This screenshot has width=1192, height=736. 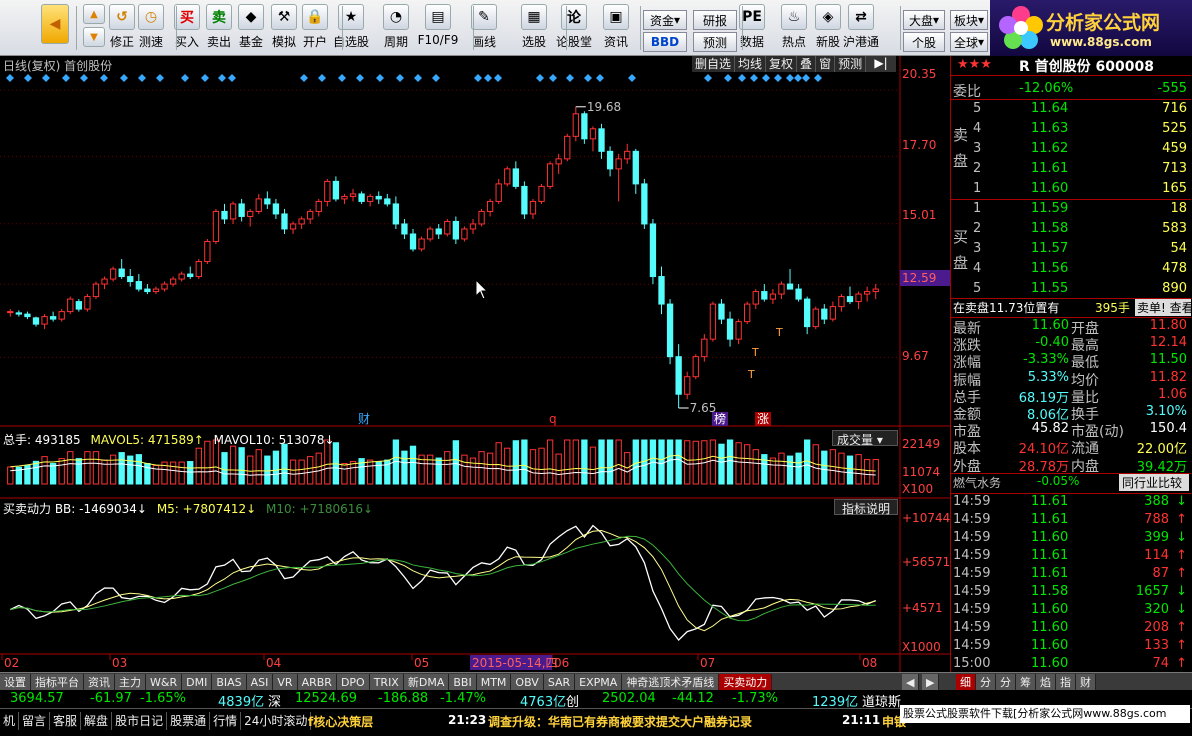 What do you see at coordinates (527, 682) in the screenshot?
I see `indicator-tab: OBV` at bounding box center [527, 682].